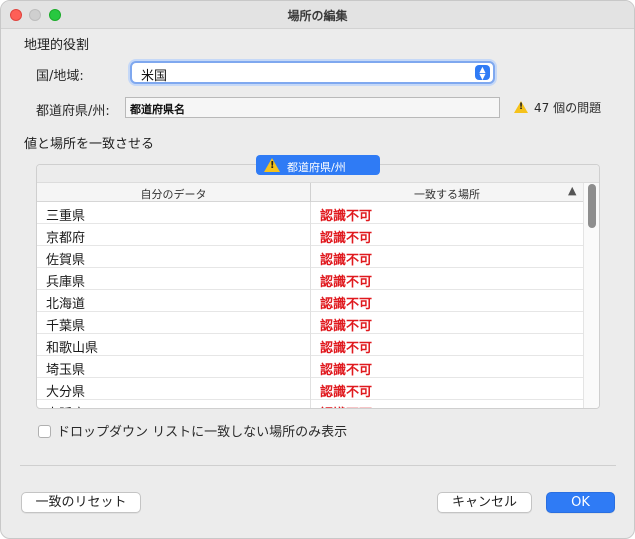 This screenshot has width=635, height=539. What do you see at coordinates (316, 167) in the screenshot?
I see `tab-state-label: 都道府県/州` at bounding box center [316, 167].